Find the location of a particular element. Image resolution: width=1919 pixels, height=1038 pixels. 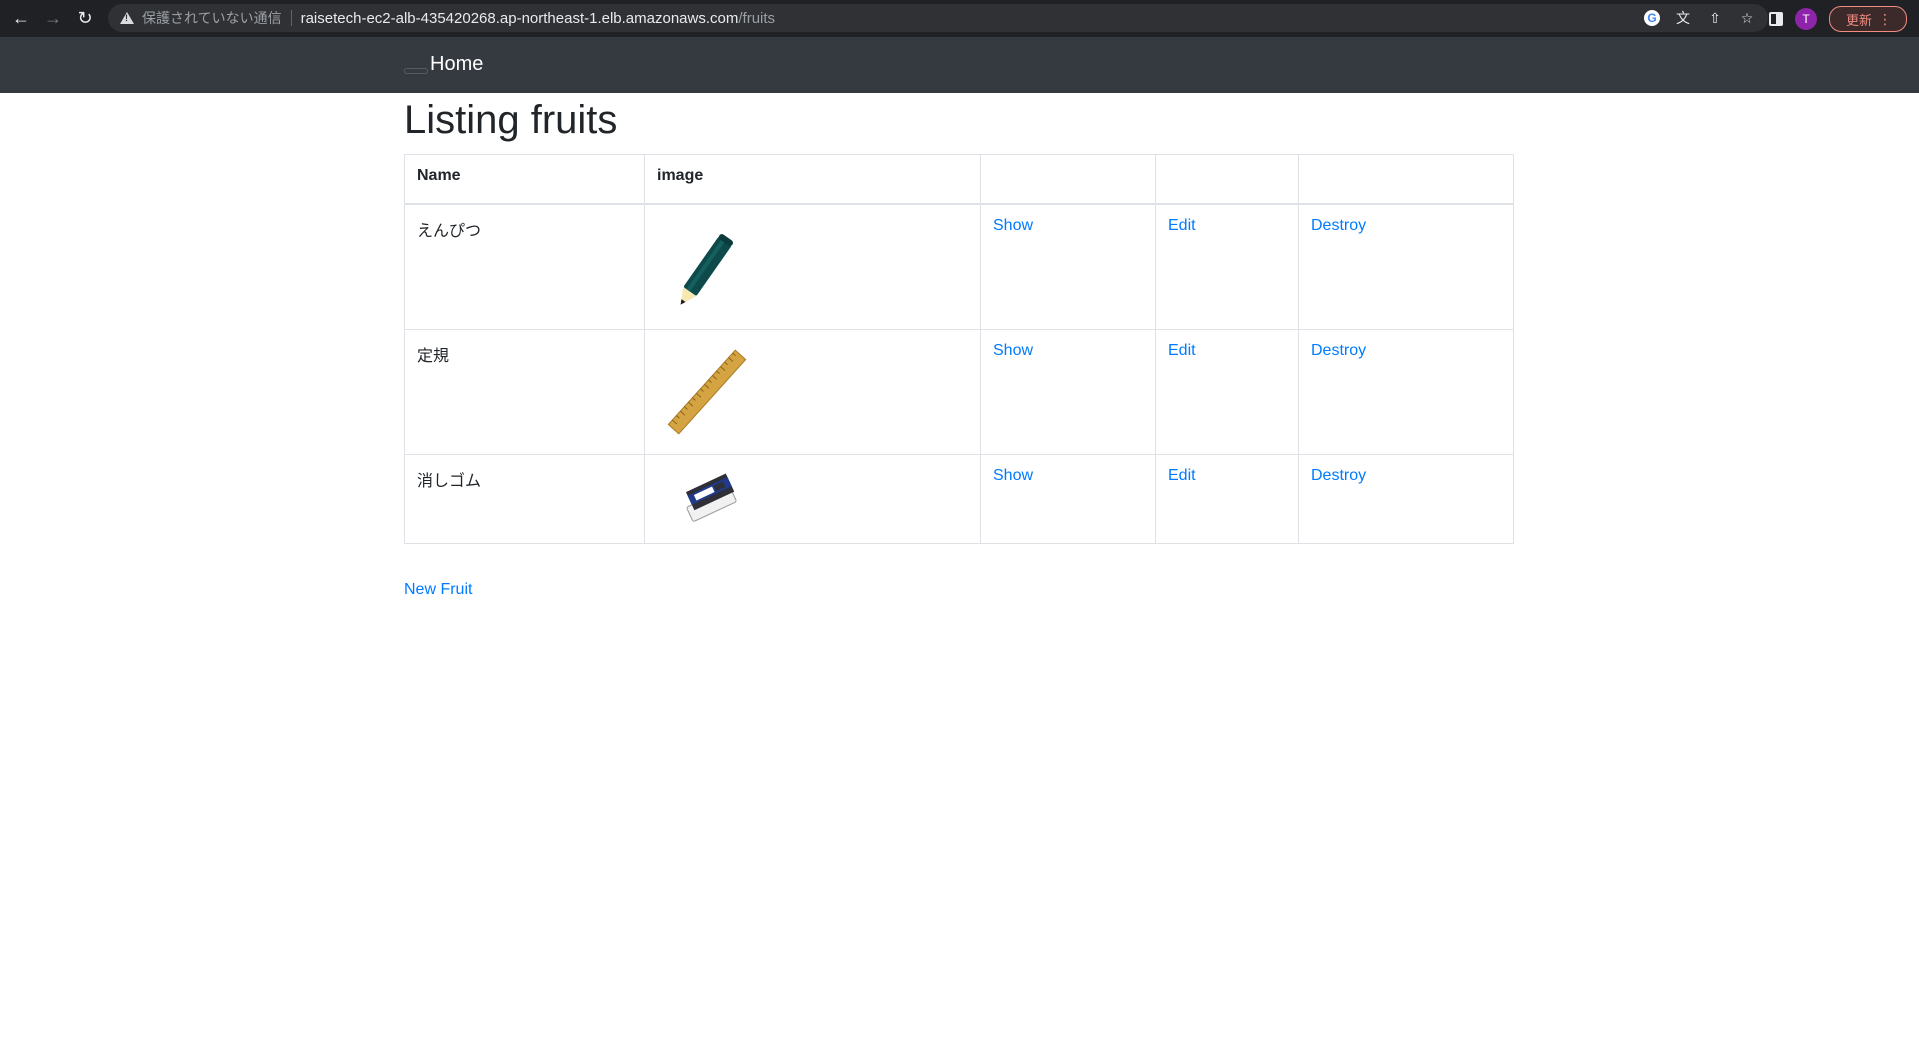

update-label: 更新 is located at coordinates (1858, 20).